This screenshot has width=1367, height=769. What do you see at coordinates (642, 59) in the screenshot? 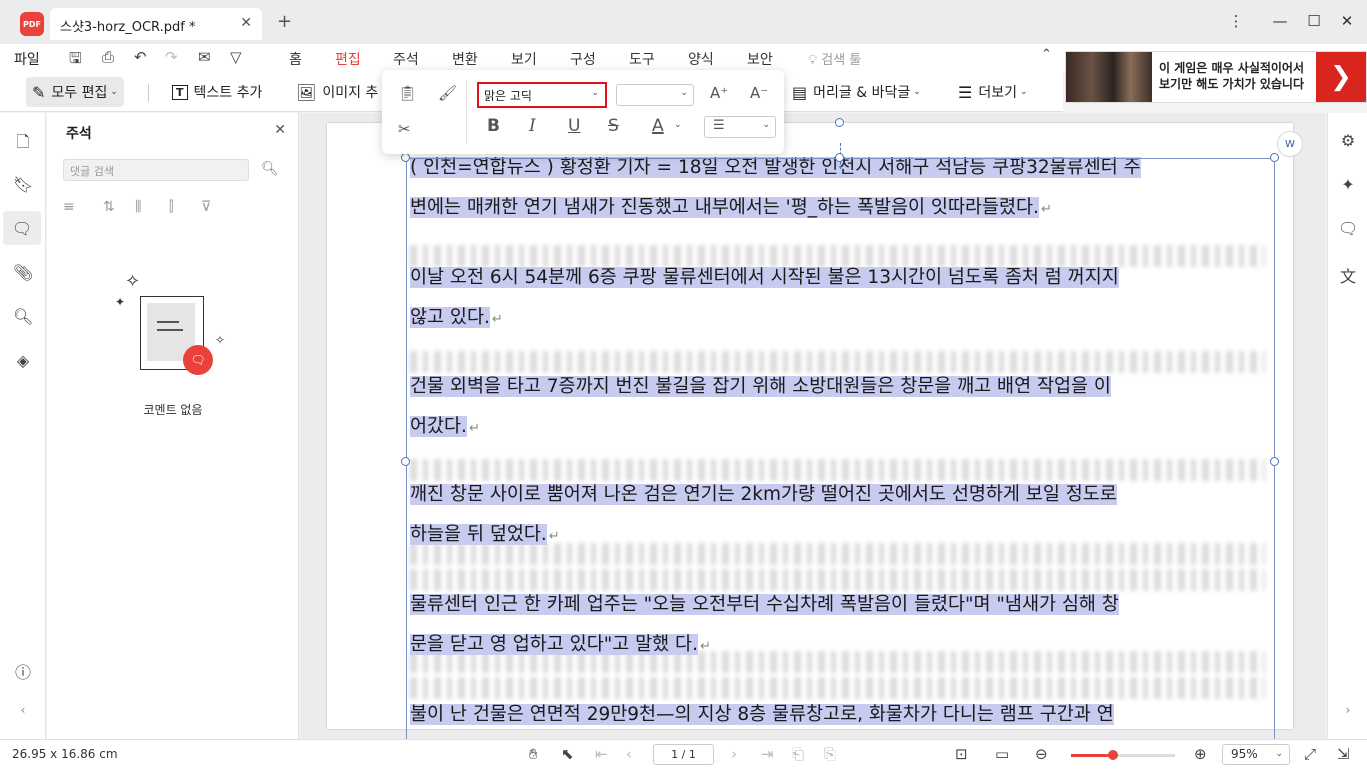
I see `tab-tools: 도구` at bounding box center [642, 59].